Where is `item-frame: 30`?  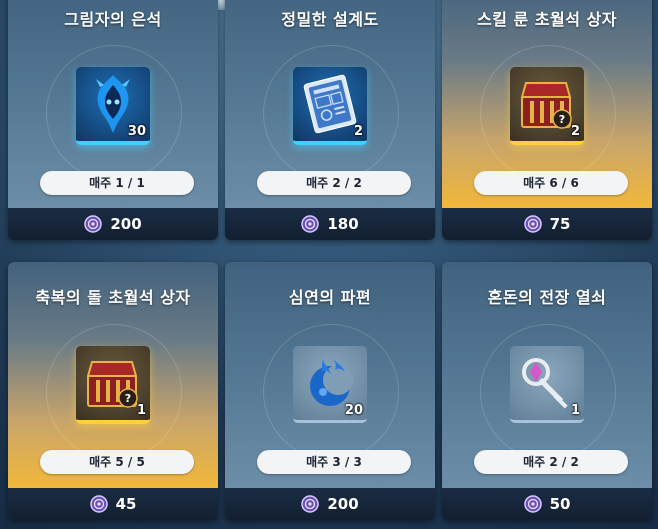
item-frame: 30 is located at coordinates (113, 106).